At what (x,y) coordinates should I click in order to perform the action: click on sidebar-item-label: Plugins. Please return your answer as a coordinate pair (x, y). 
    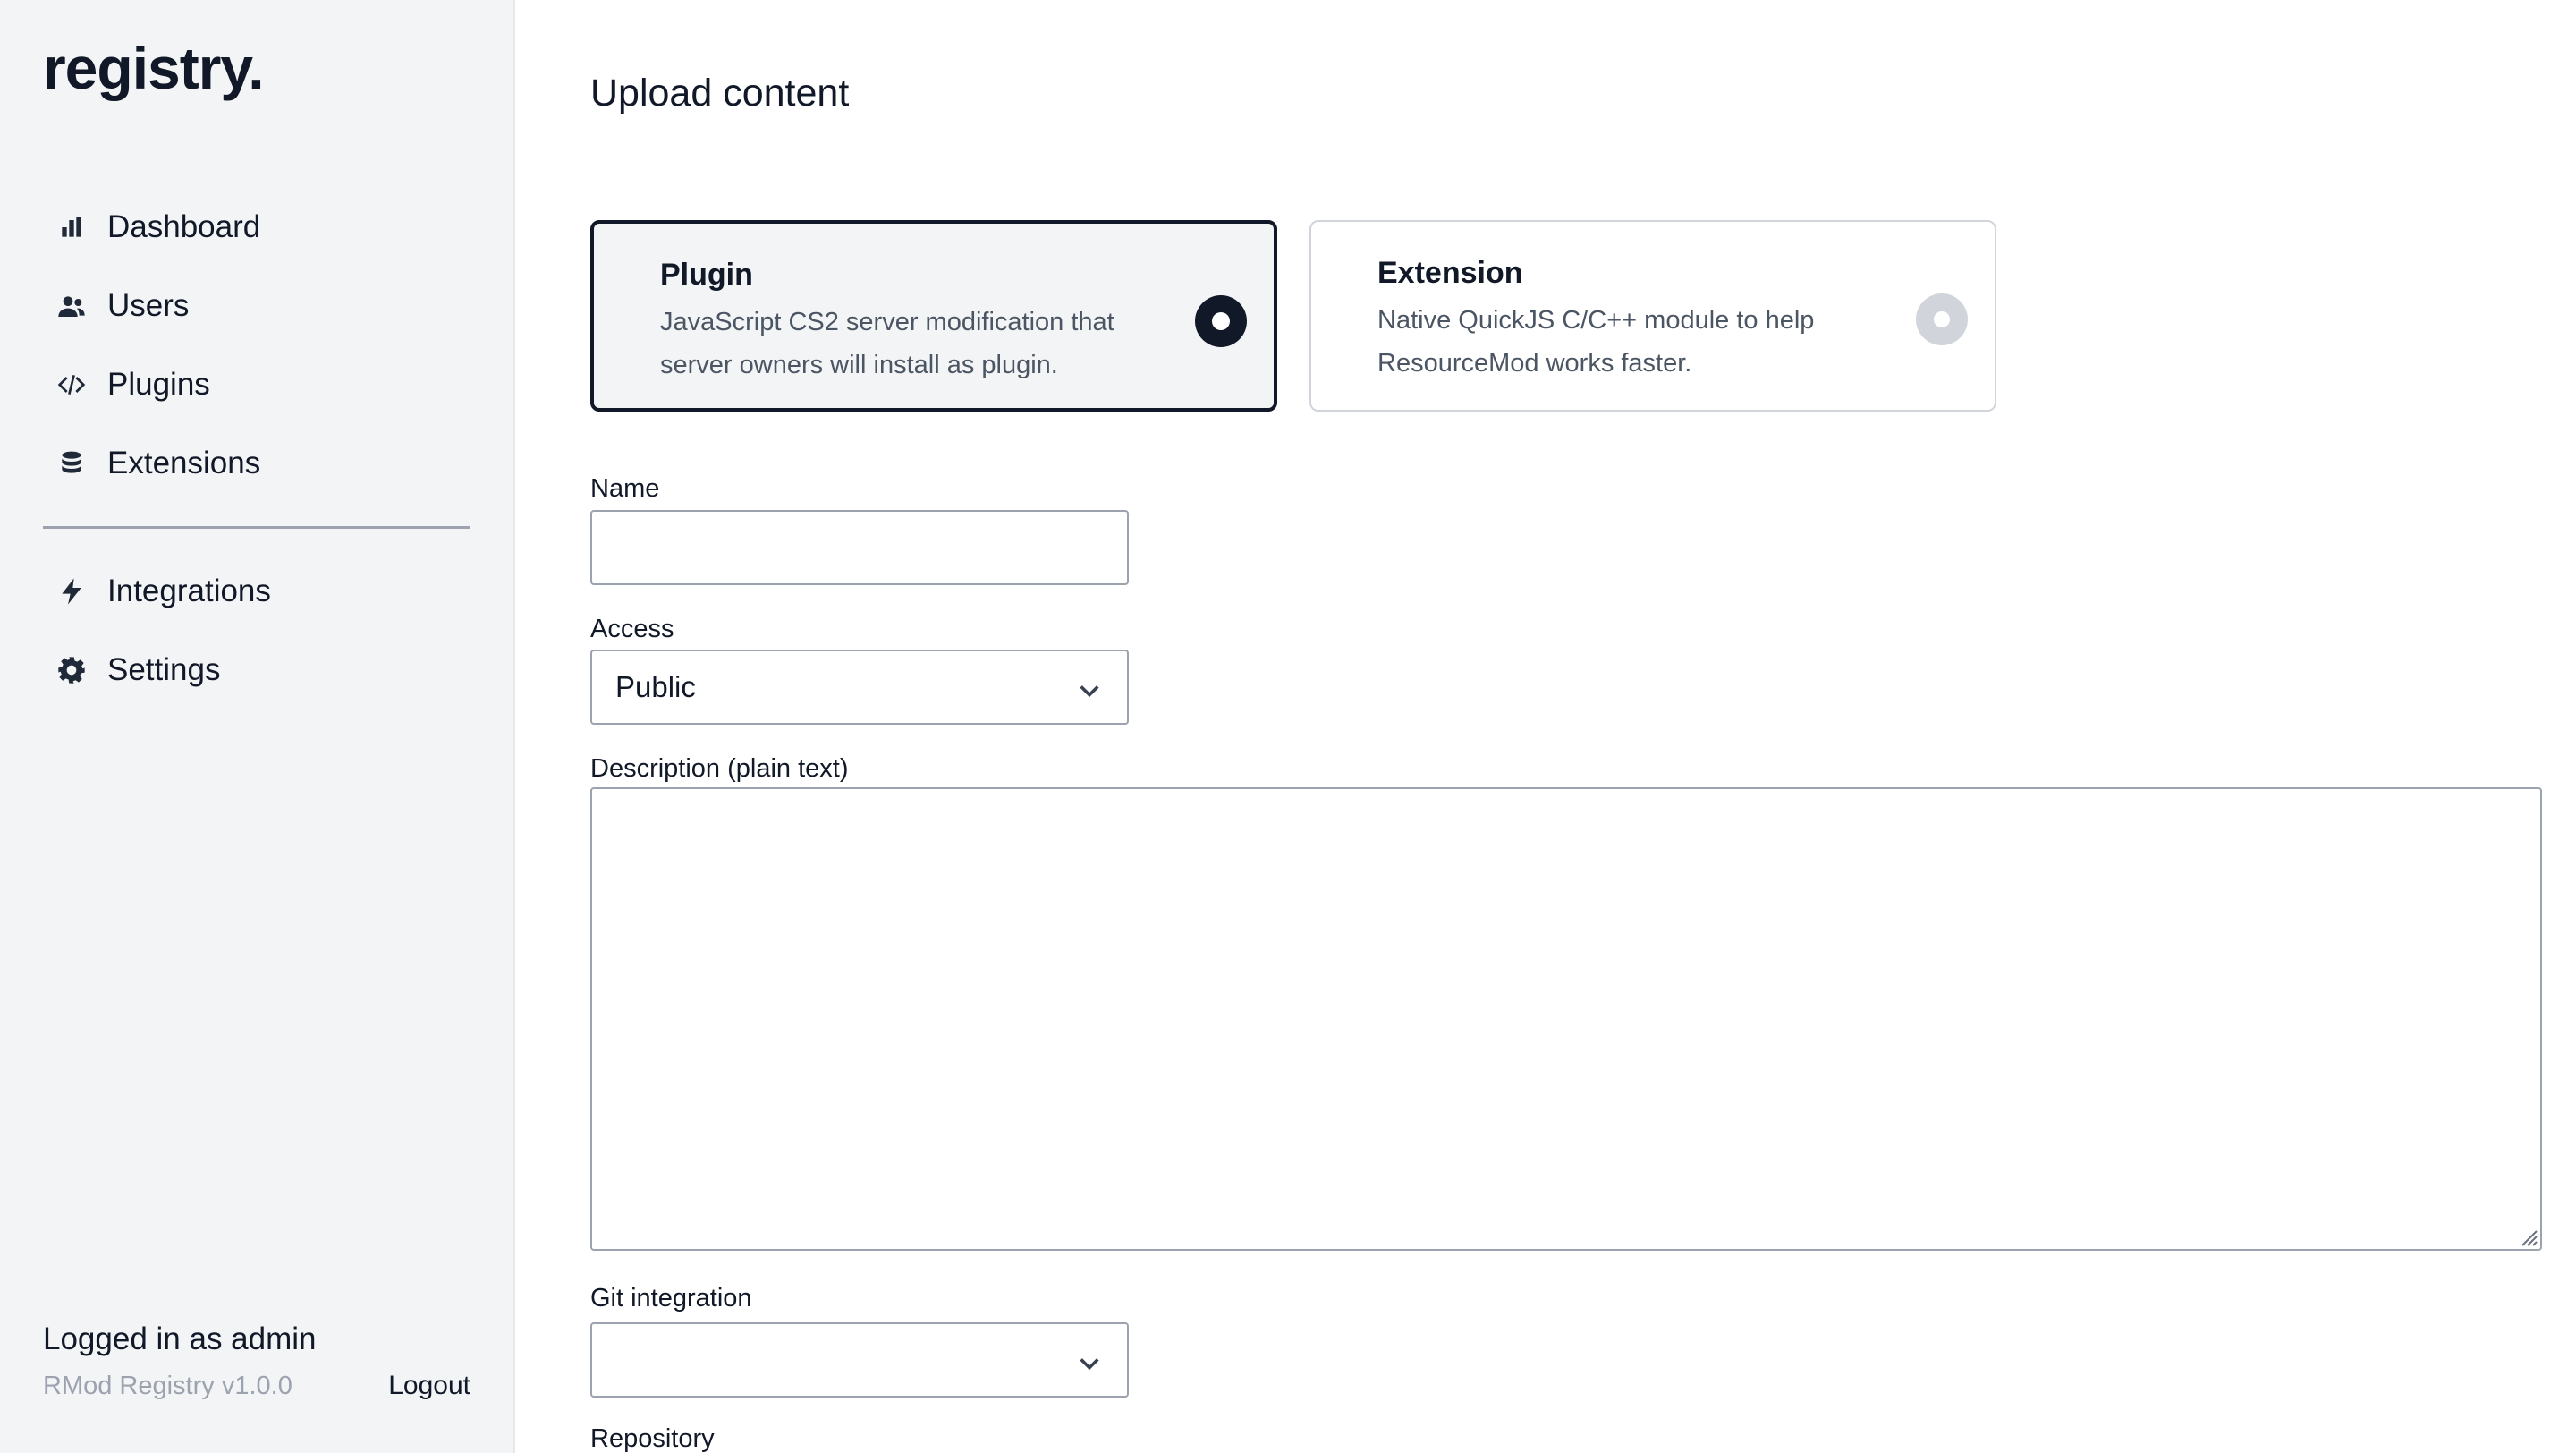
    Looking at the image, I should click on (158, 384).